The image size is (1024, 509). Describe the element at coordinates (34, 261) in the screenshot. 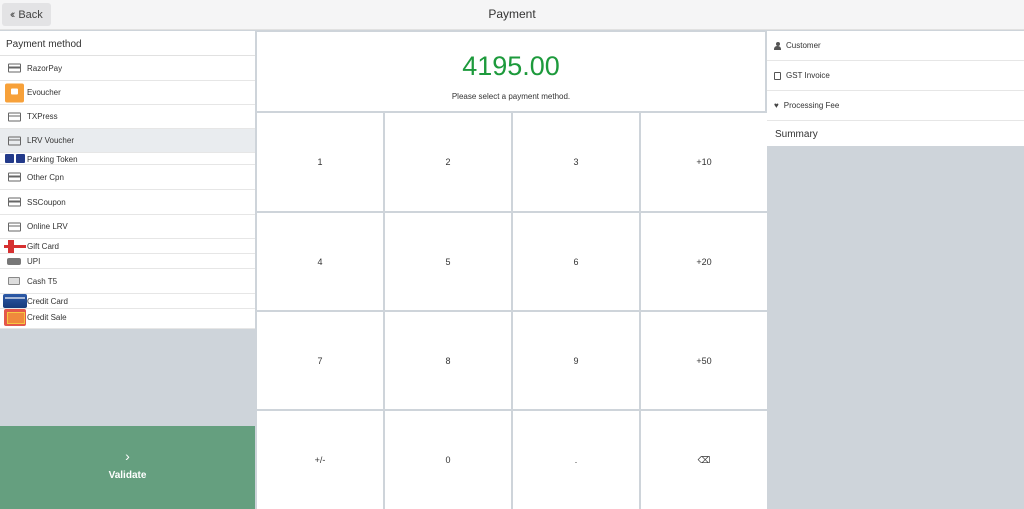

I see `payment-method-label: UPI` at that location.